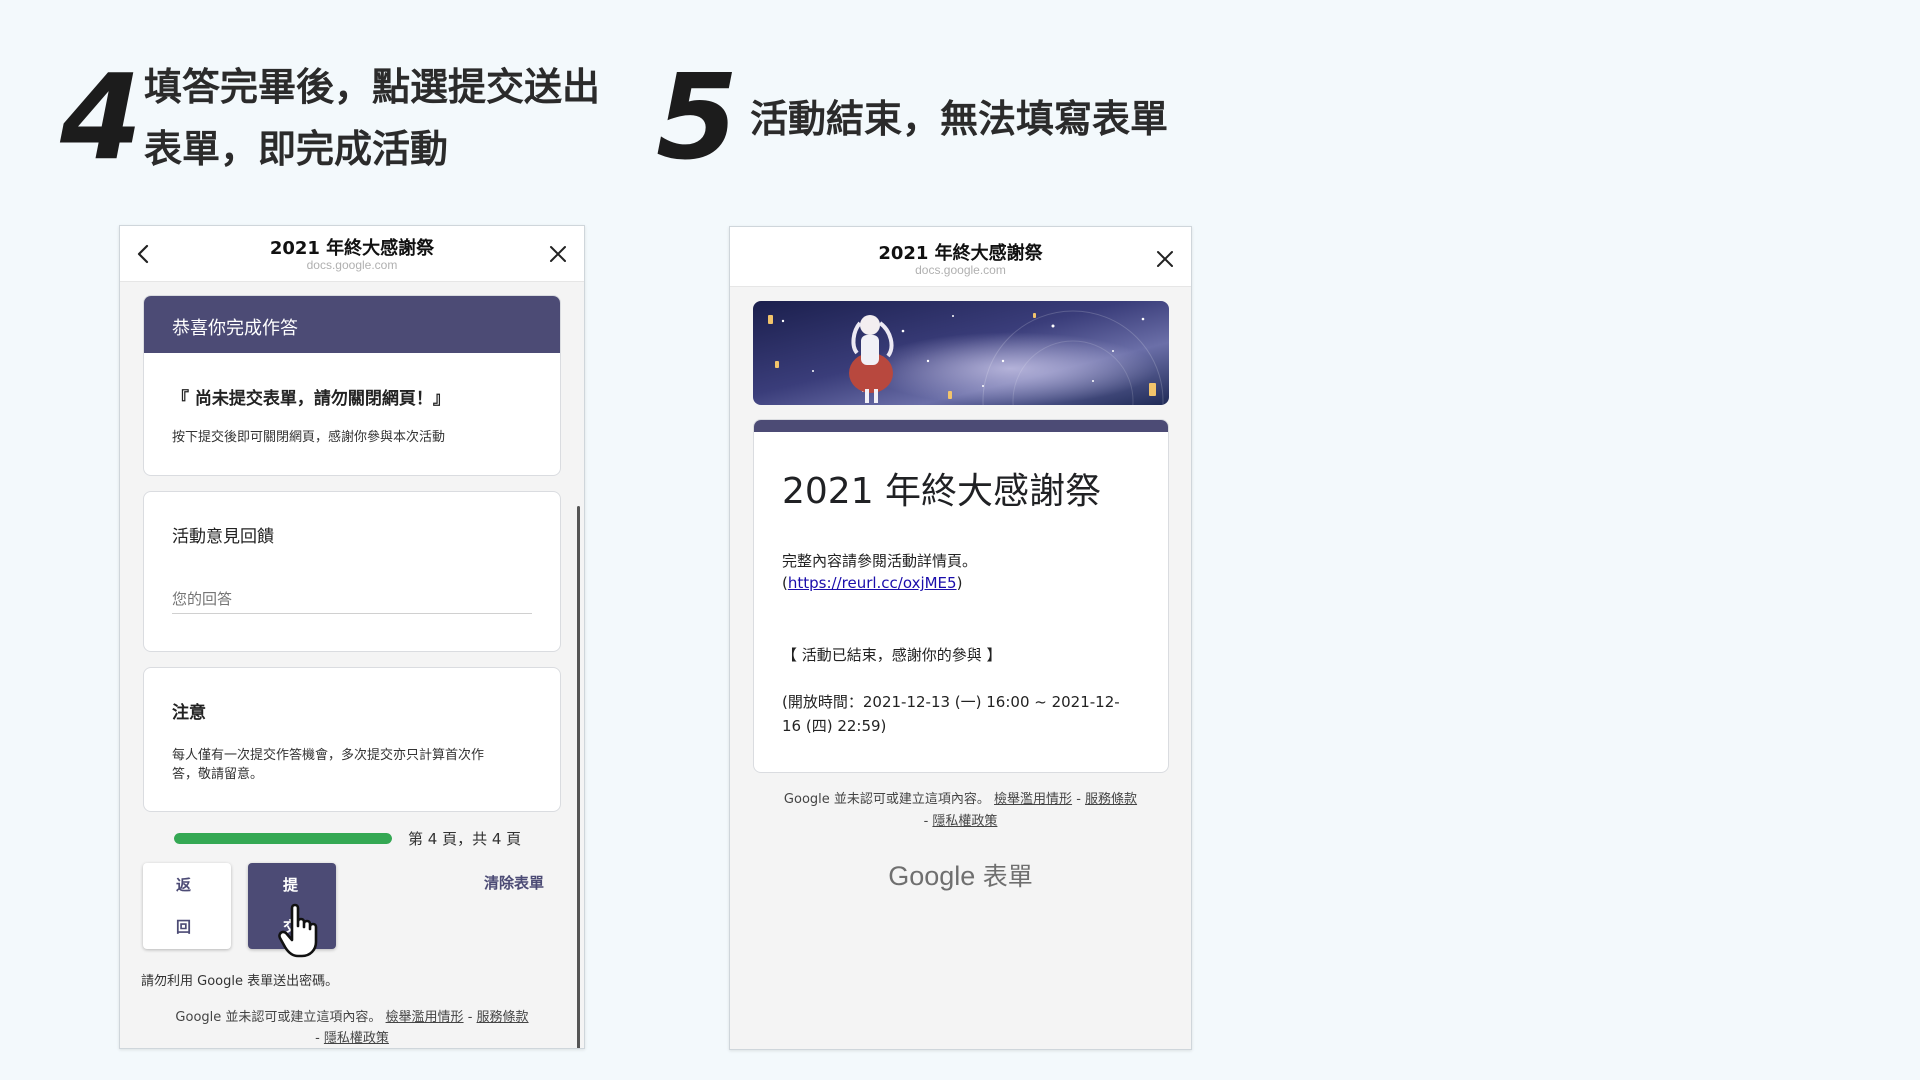 This screenshot has width=1920, height=1080. What do you see at coordinates (352, 739) in the screenshot?
I see `notice-card: 注意 每人僅有一次提交作答機會，多次提交亦只計算首次作 答，敬請留意。` at bounding box center [352, 739].